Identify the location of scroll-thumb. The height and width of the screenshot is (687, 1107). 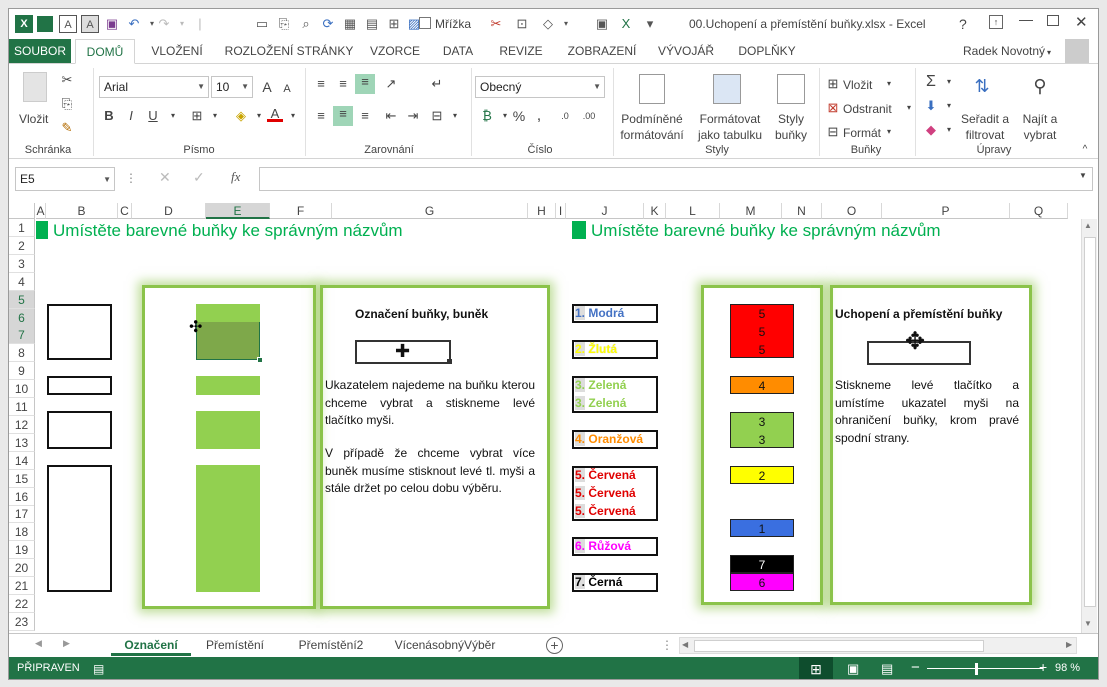
(1090, 422).